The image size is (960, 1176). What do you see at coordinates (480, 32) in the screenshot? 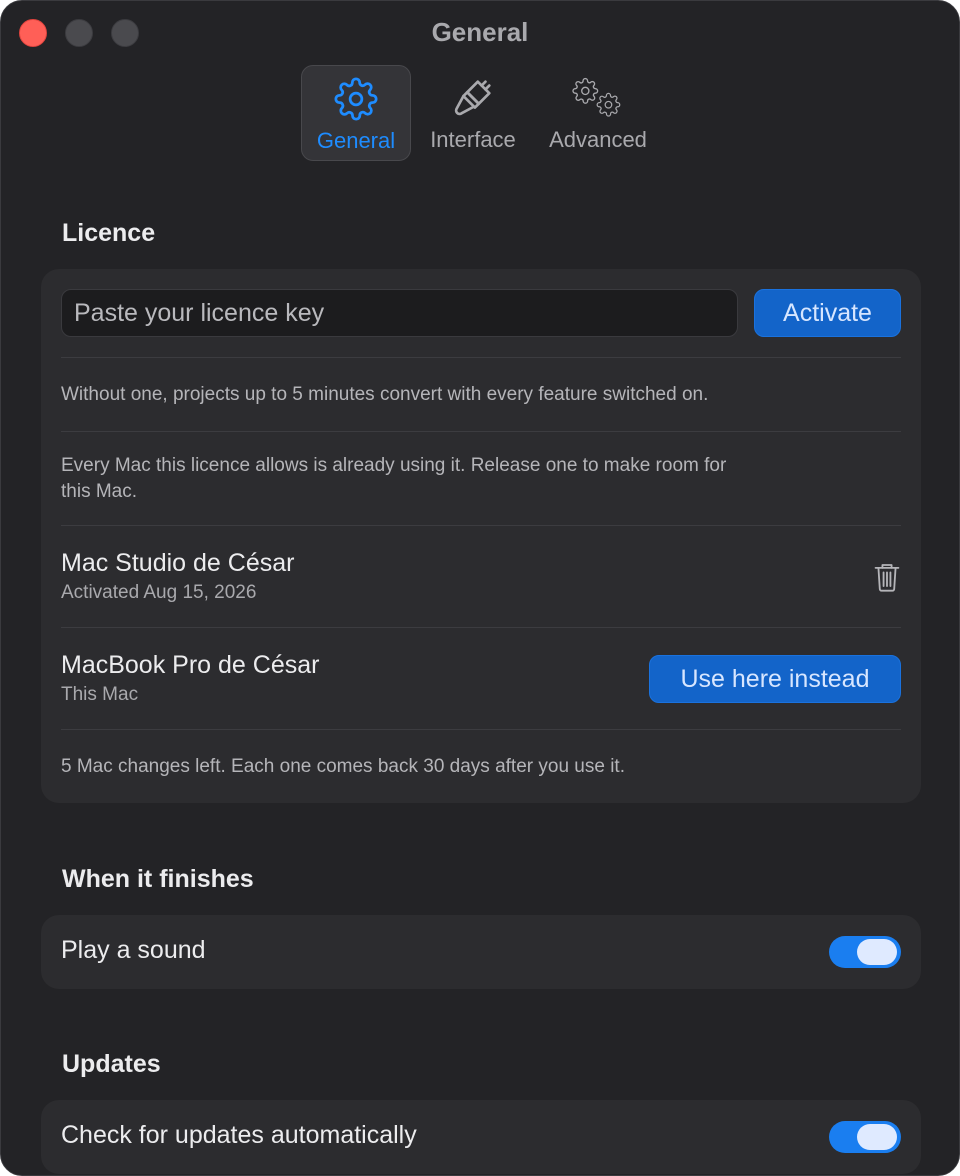
I see `window-title: General` at bounding box center [480, 32].